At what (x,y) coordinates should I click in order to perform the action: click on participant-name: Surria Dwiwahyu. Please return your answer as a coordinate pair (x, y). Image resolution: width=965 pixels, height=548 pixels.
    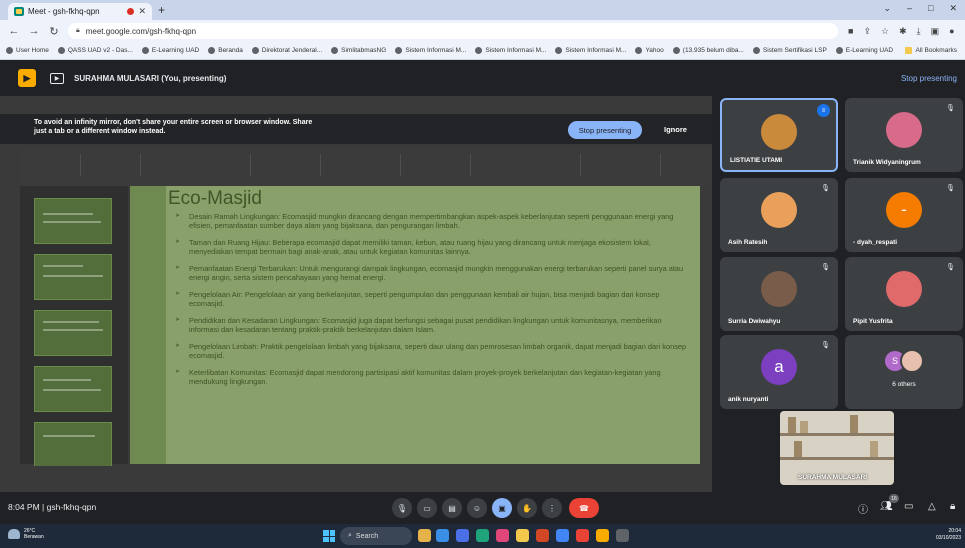
    Looking at the image, I should click on (754, 321).